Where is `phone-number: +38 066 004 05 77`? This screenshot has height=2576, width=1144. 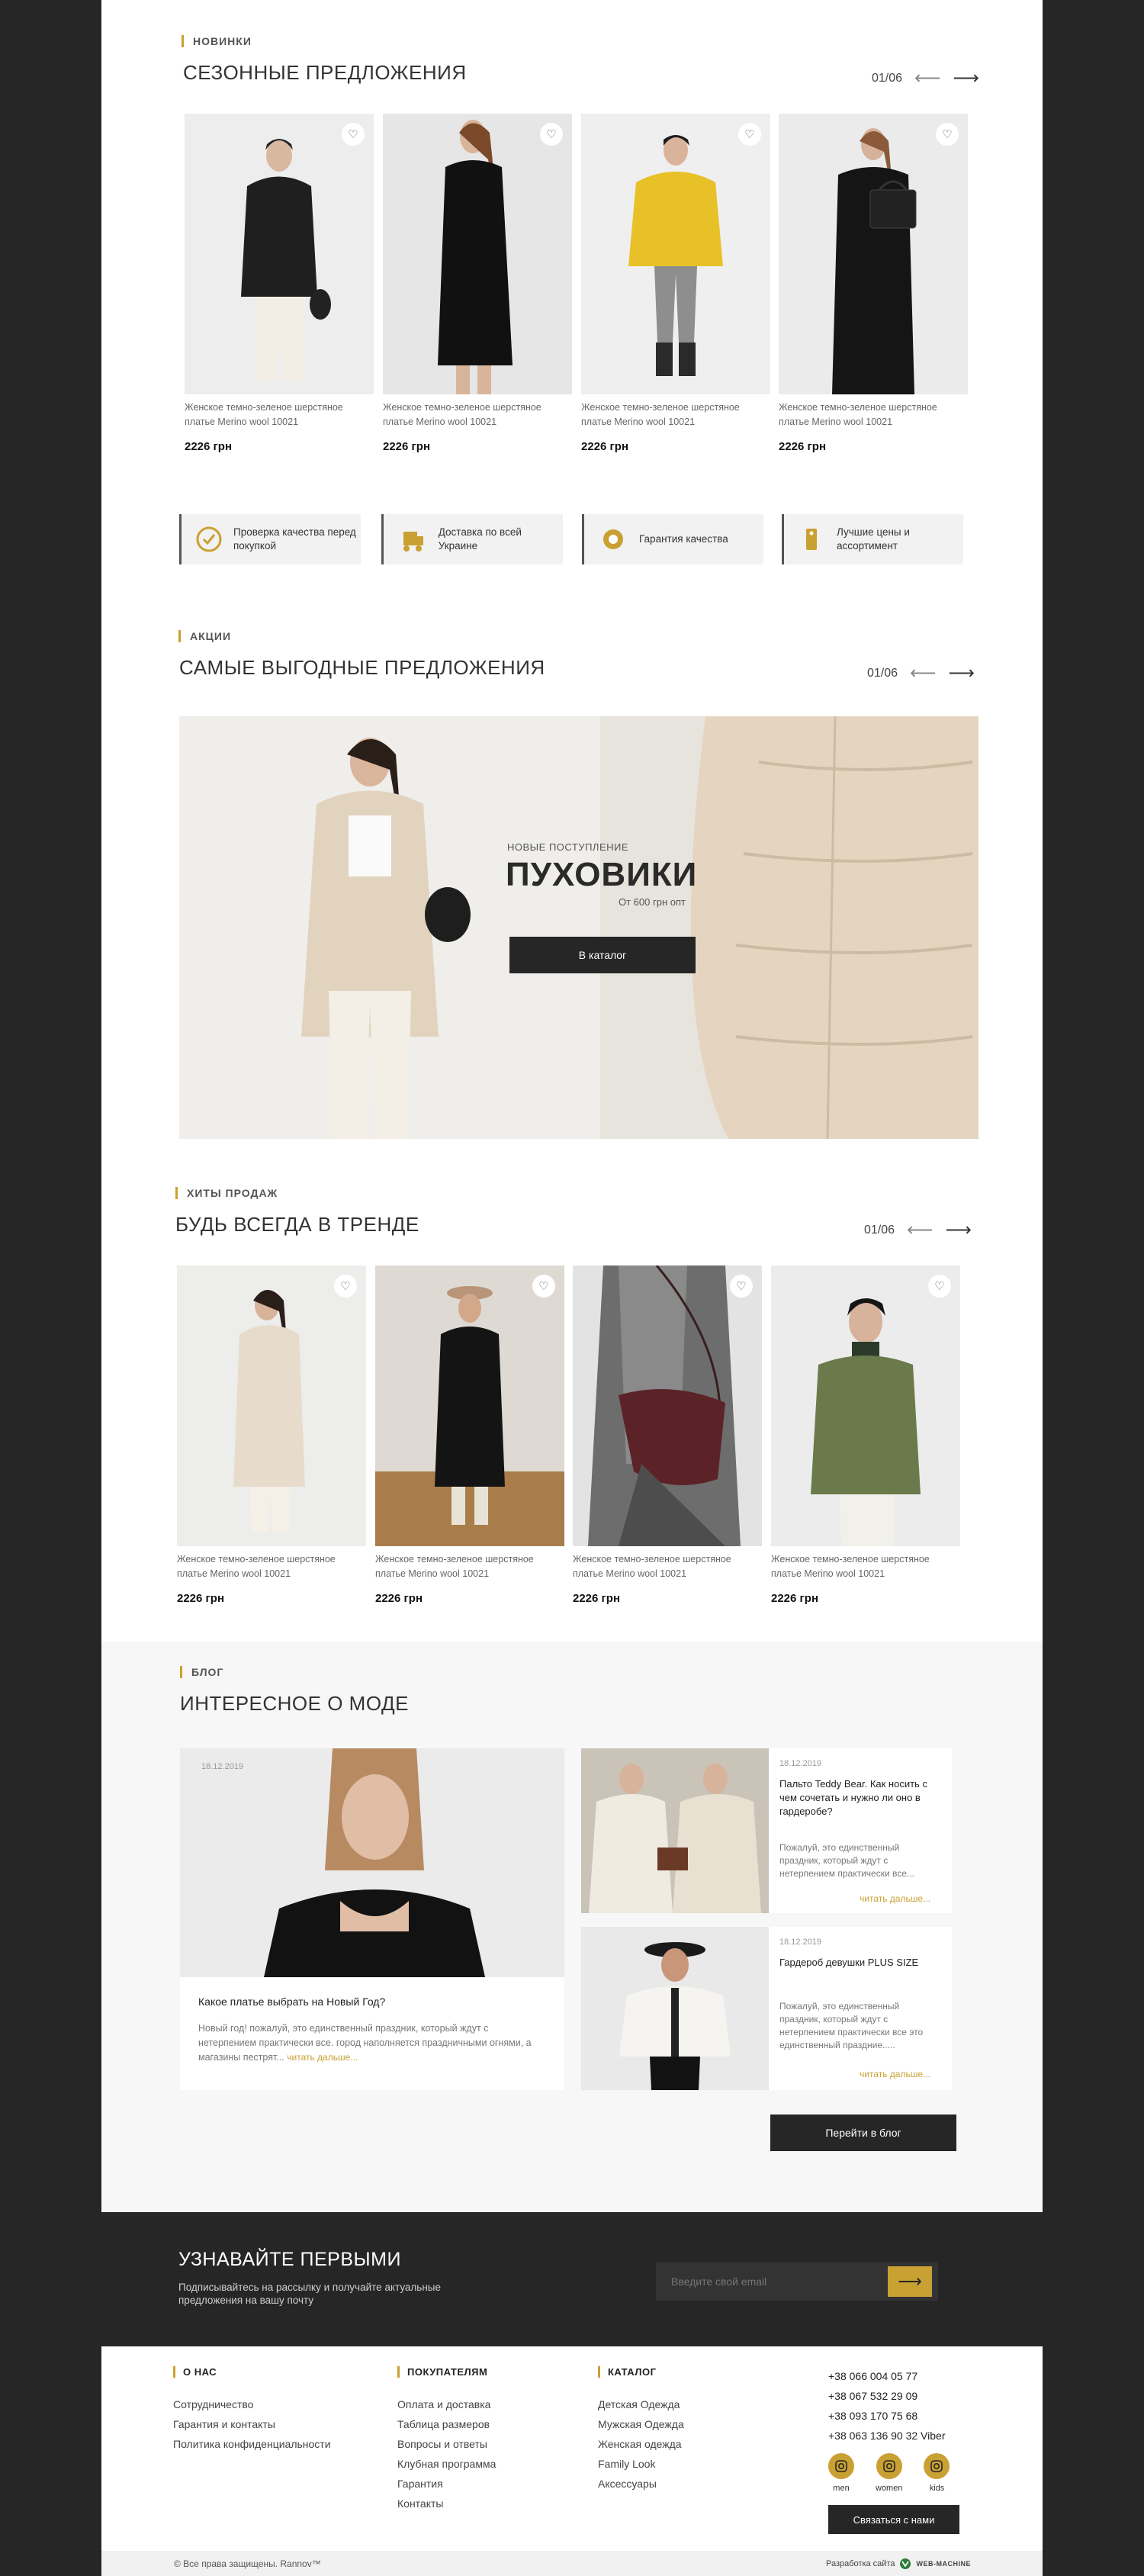
phone-number: +38 066 004 05 77 is located at coordinates (893, 2376).